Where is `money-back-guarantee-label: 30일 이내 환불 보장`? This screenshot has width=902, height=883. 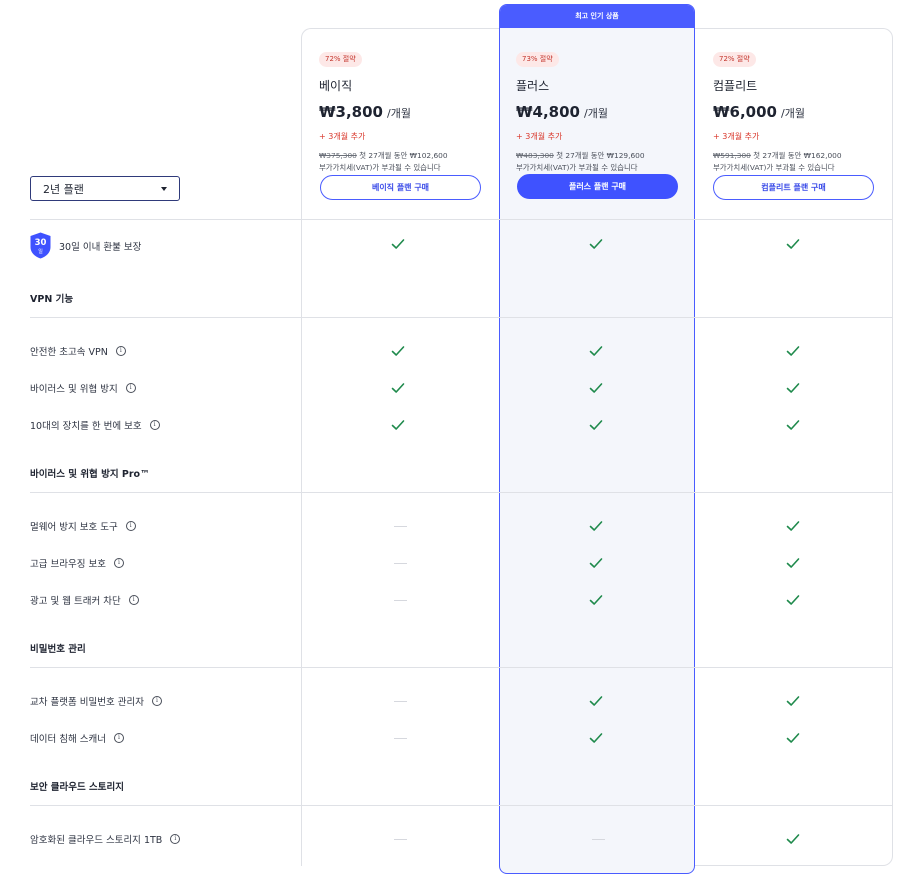 money-back-guarantee-label: 30일 이내 환불 보장 is located at coordinates (100, 247).